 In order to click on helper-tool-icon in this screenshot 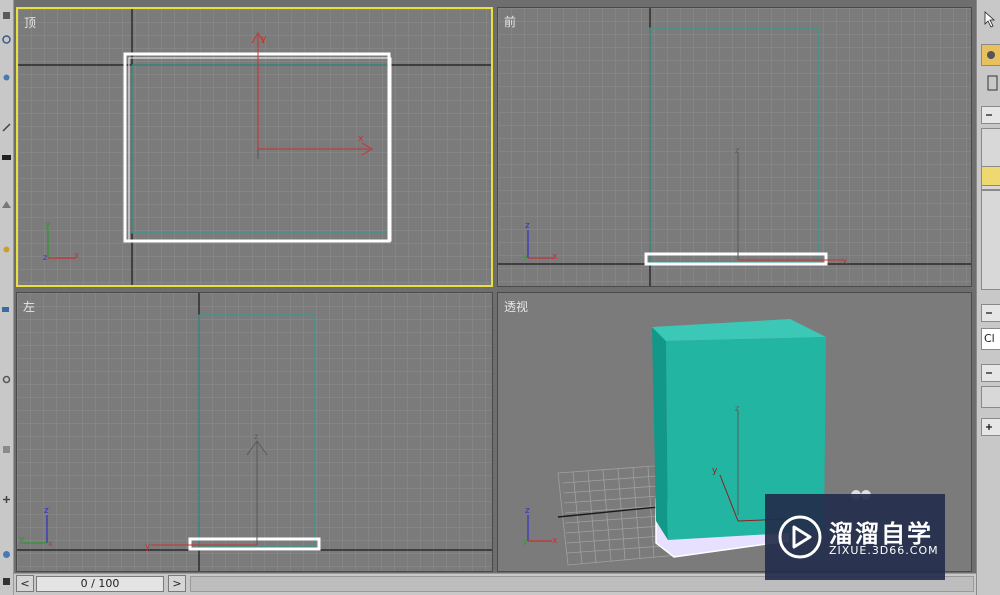, I will do `click(6, 377)`.